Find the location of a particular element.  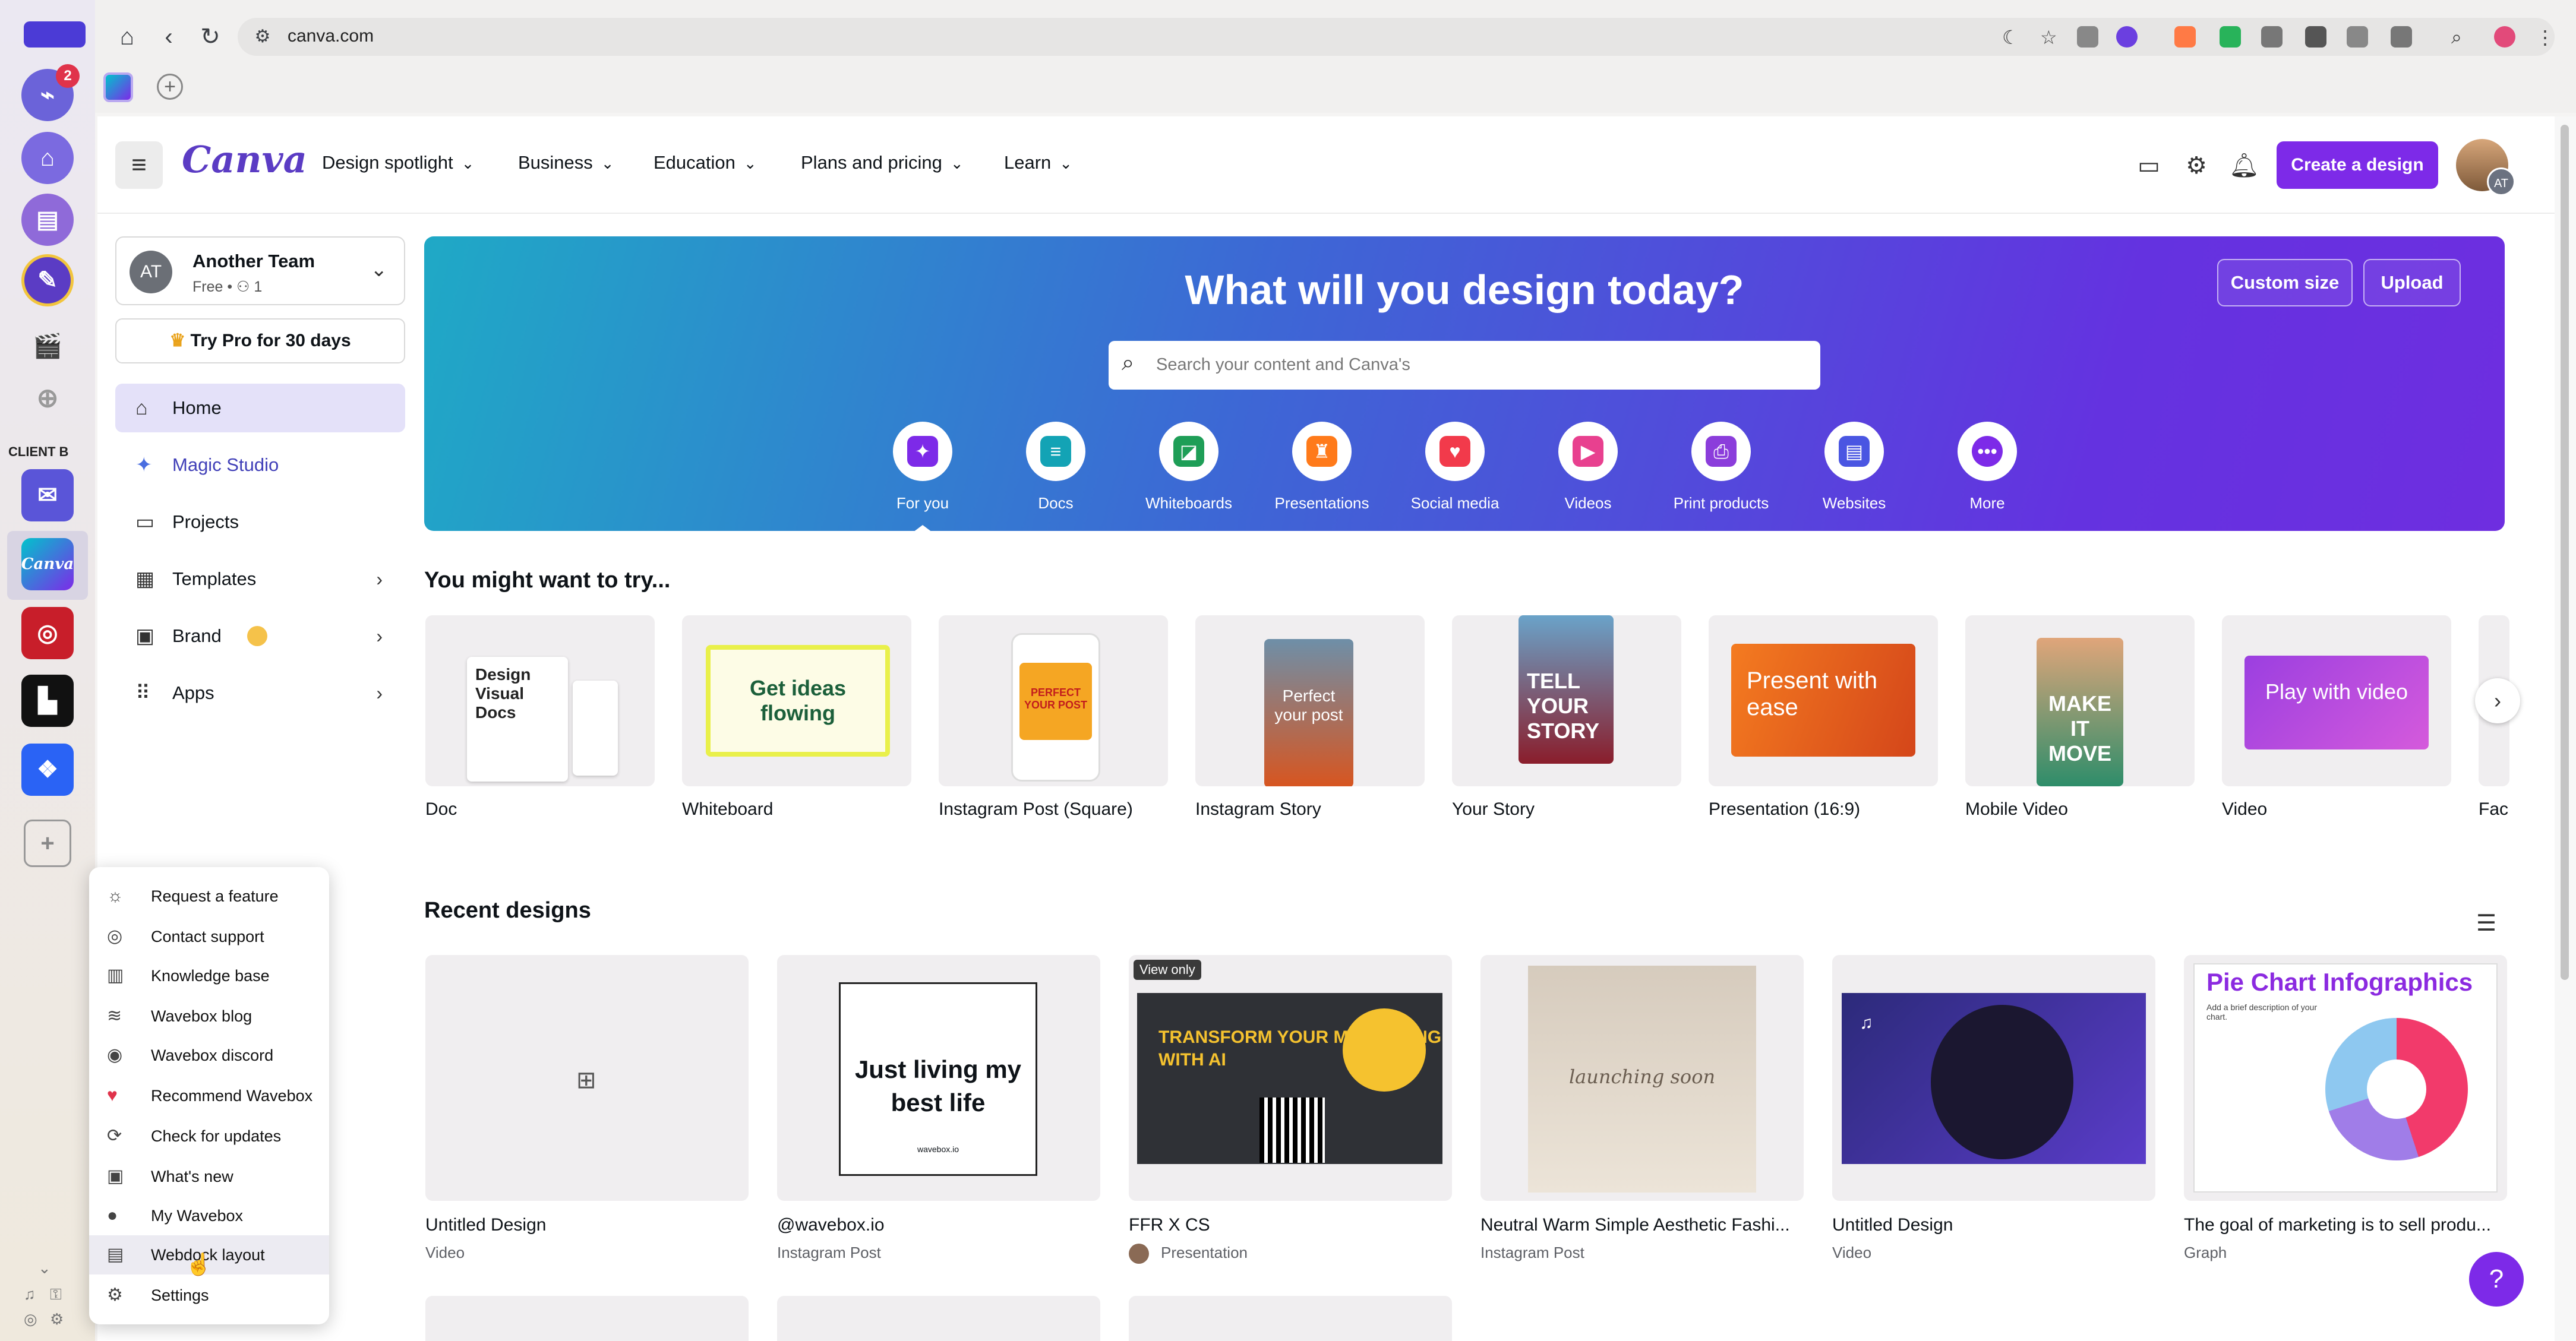

site-settings-icon: ⚙ is located at coordinates (262, 37).